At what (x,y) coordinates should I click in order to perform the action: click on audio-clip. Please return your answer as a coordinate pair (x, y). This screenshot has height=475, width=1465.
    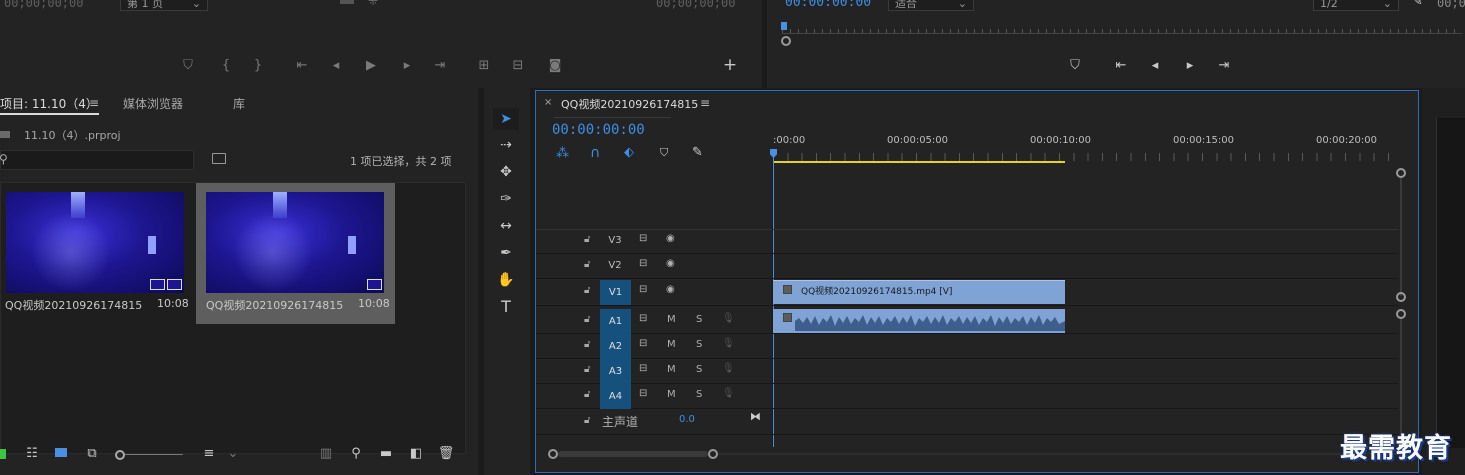
    Looking at the image, I should click on (919, 321).